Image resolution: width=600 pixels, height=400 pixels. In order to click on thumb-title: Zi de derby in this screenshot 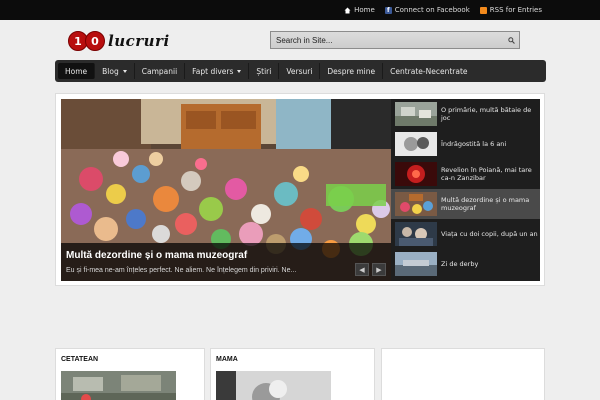, I will do `click(460, 264)`.